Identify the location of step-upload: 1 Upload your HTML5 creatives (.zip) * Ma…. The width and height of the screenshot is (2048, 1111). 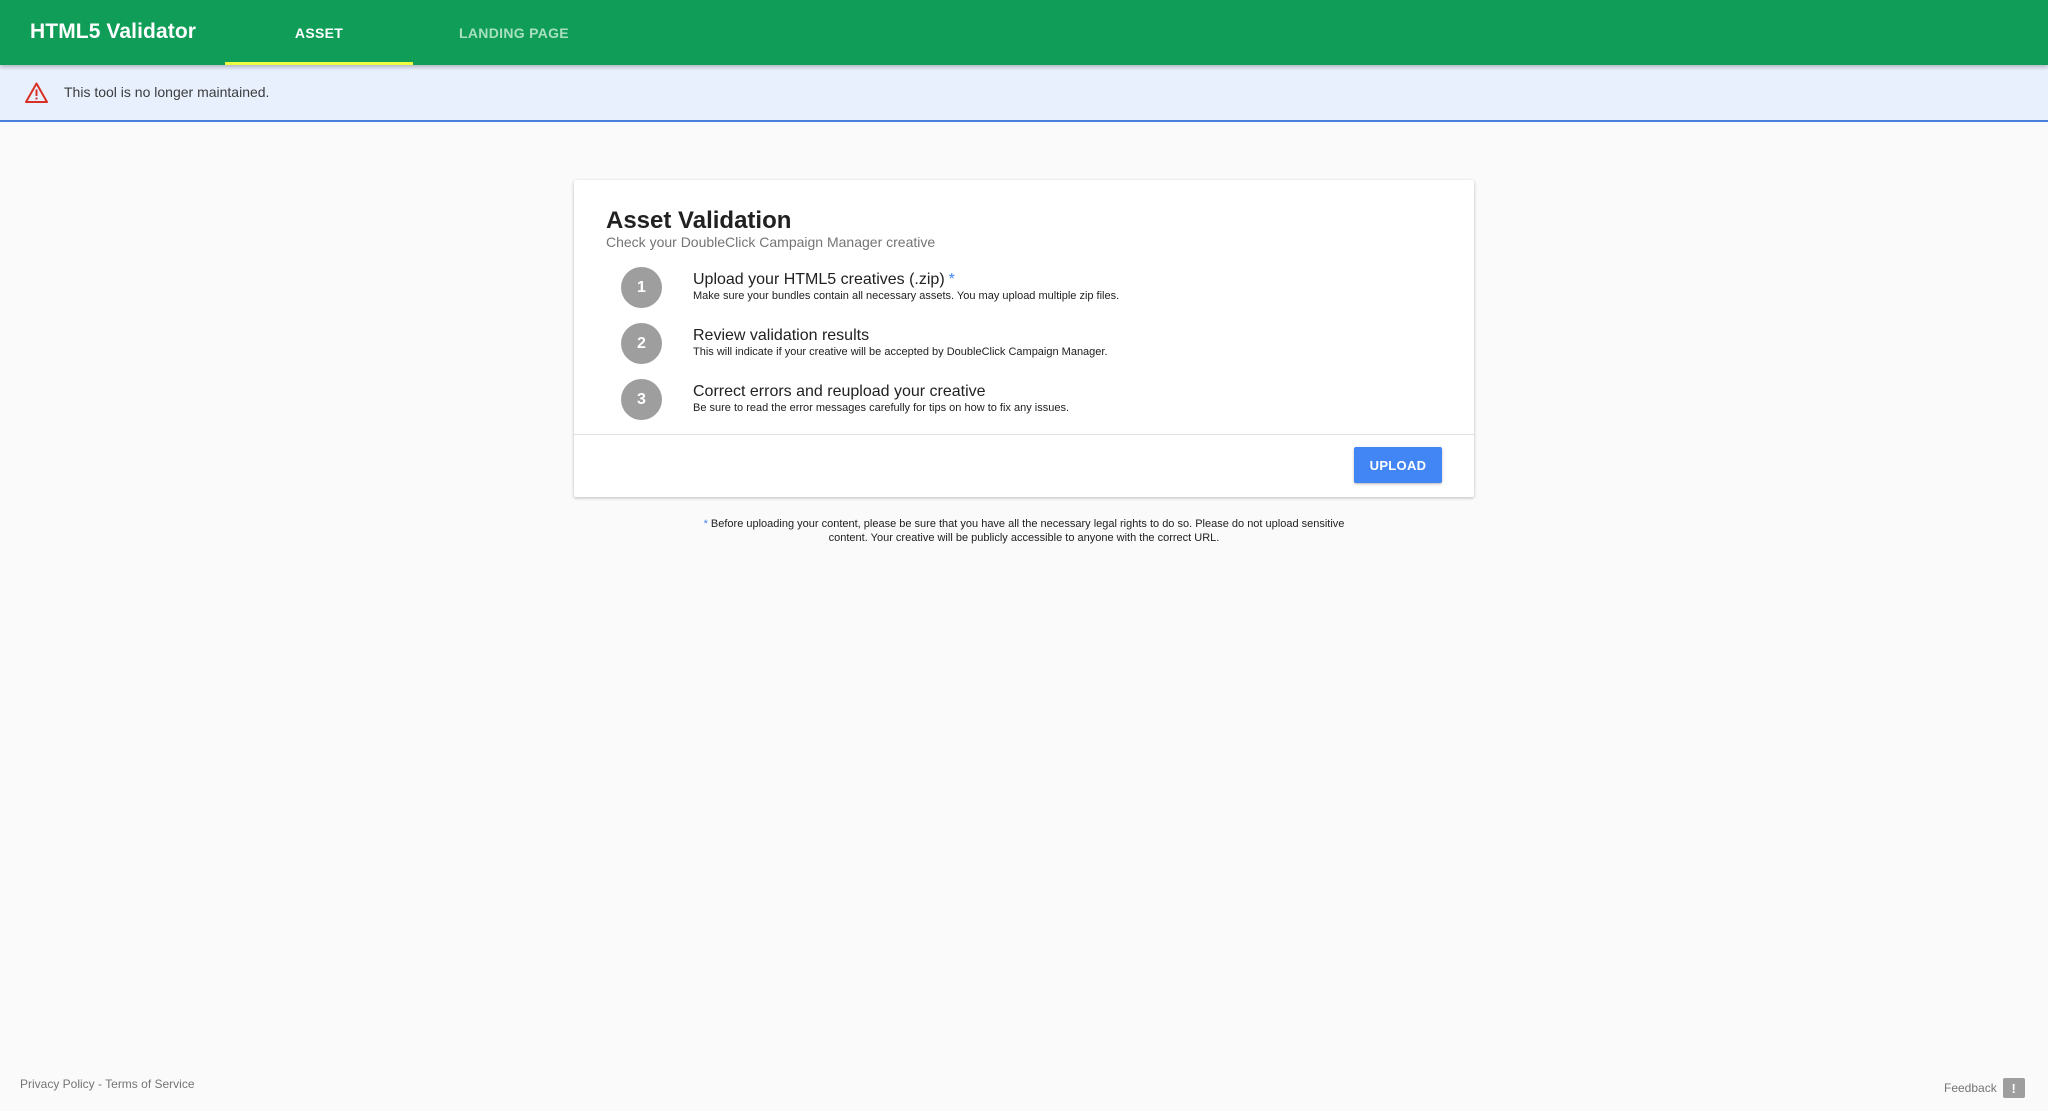
(1031, 289).